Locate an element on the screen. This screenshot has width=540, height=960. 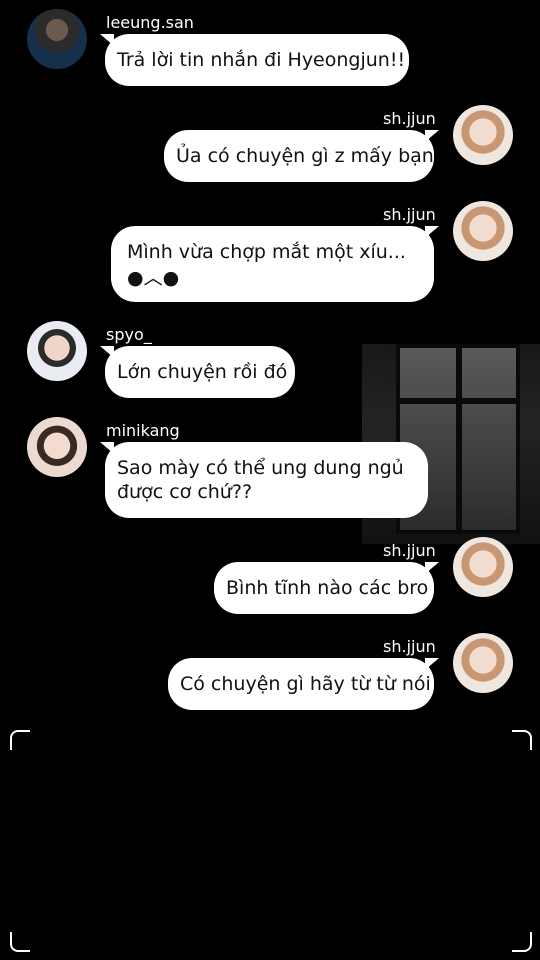
message-bubble: Bình tĩnh nào các bro is located at coordinates (326, 588).